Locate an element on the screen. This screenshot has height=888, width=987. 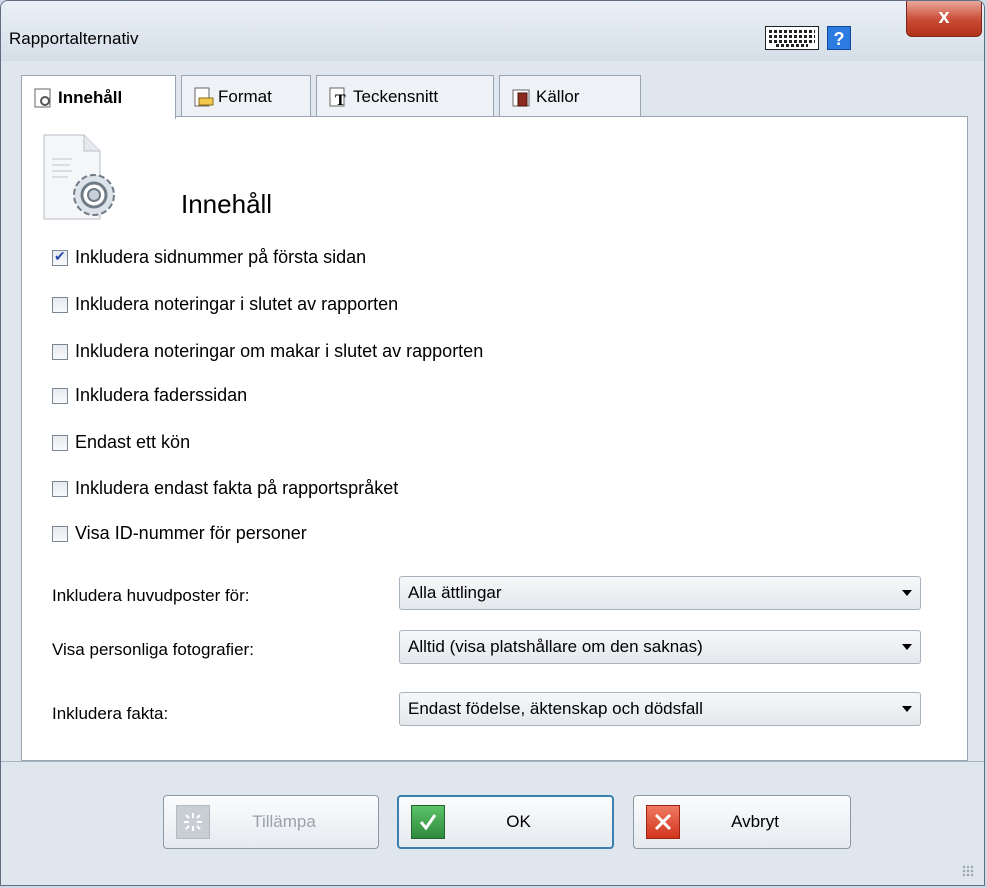
option-single-gender: Endast ett kön is located at coordinates (121, 442).